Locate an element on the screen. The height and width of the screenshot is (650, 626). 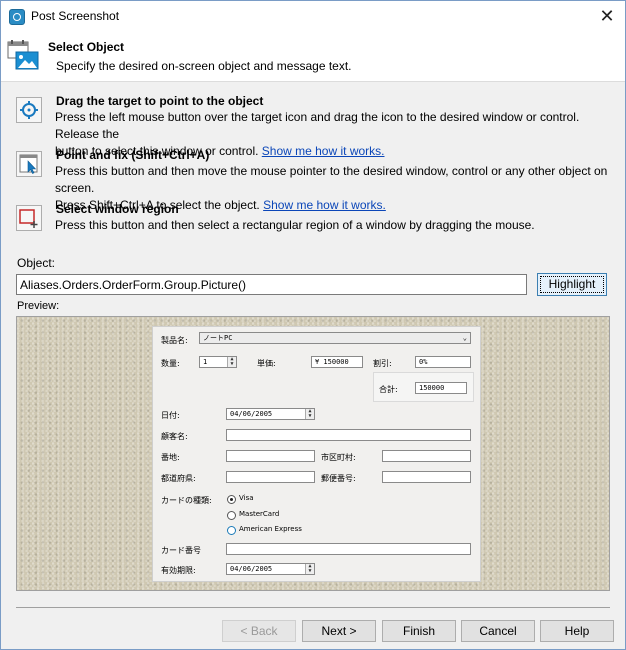
drag-target-button is located at coordinates (29, 110).